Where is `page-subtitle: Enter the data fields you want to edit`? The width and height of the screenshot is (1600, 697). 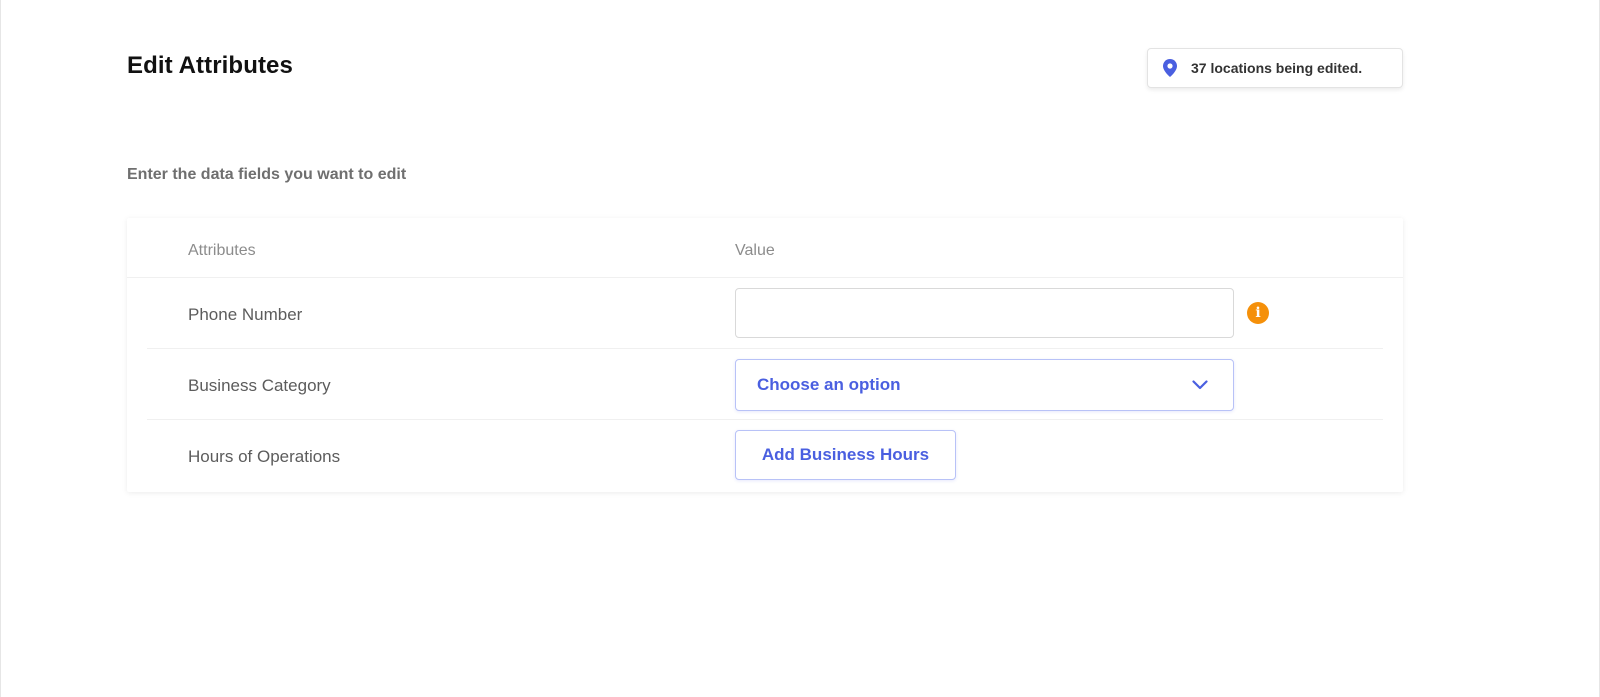 page-subtitle: Enter the data fields you want to edit is located at coordinates (267, 174).